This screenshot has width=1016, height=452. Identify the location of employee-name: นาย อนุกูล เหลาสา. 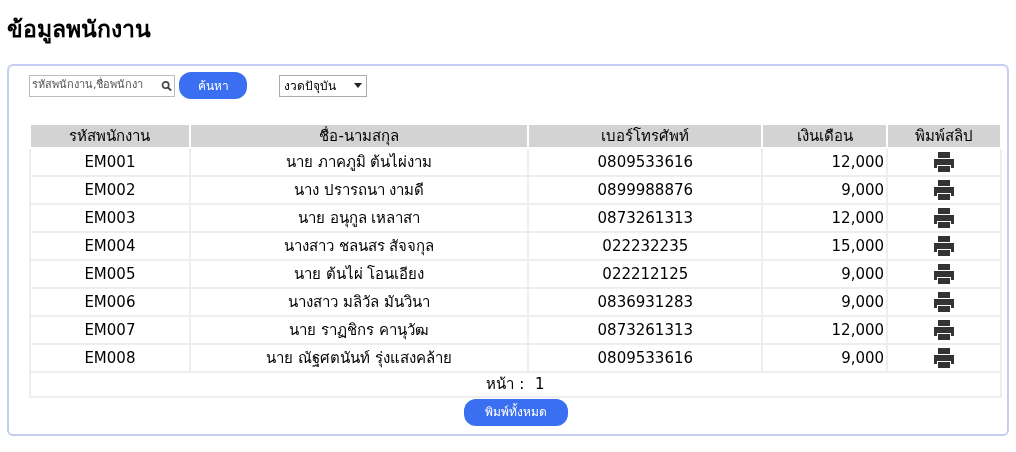
(359, 218).